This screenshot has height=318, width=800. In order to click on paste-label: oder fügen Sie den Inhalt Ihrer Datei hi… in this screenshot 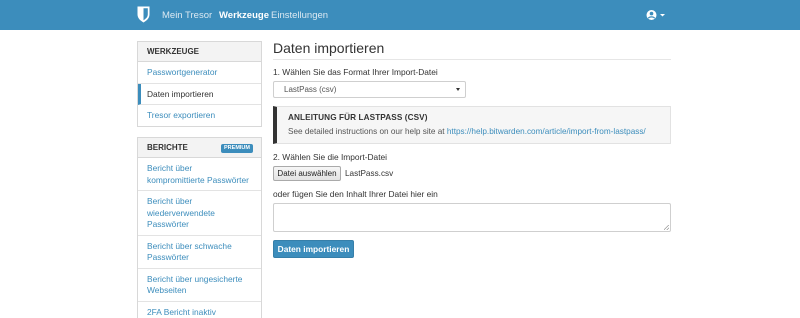, I will do `click(355, 194)`.